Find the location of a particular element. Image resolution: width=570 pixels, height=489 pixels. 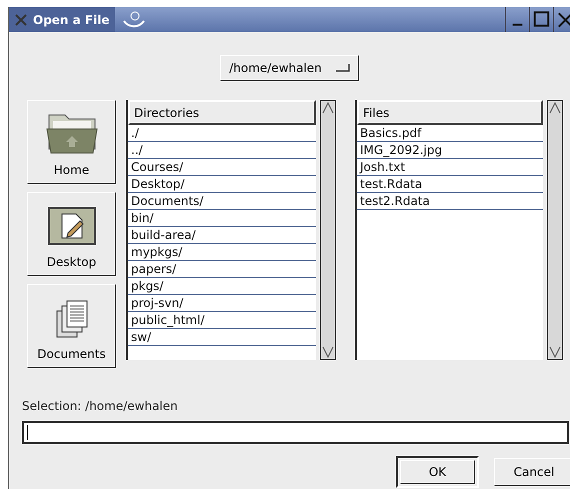

directory-item: mypkgs/ is located at coordinates (222, 252).